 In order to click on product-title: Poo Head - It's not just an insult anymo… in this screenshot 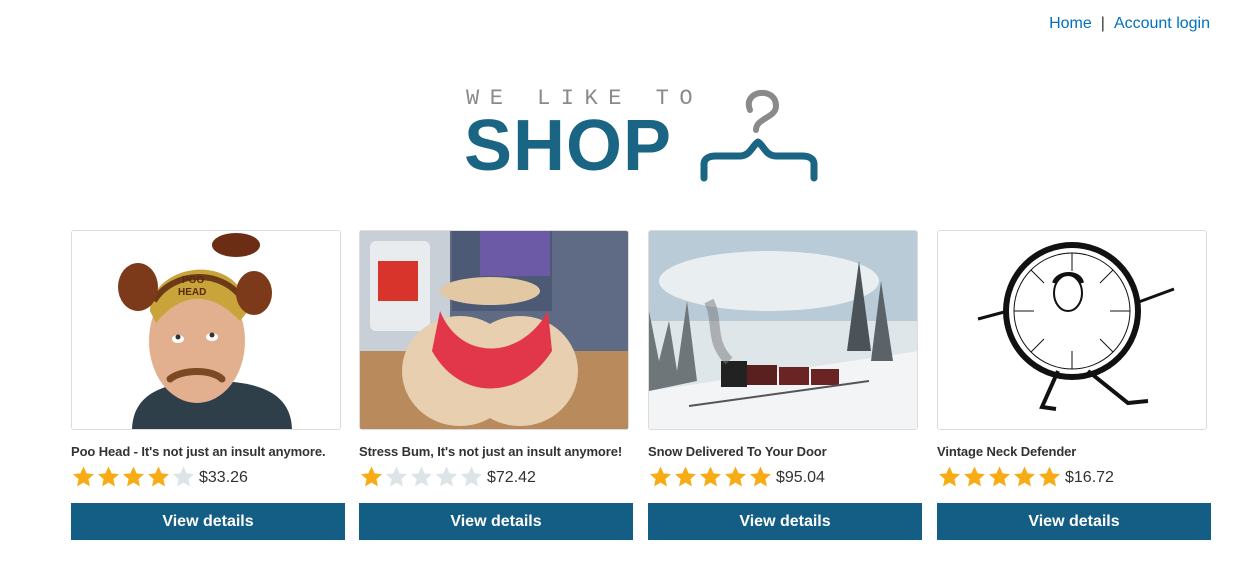, I will do `click(208, 451)`.